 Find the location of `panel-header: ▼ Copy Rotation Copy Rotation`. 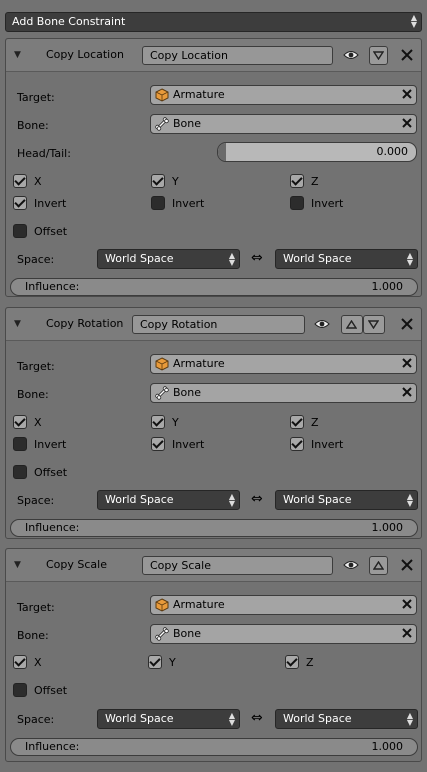

panel-header: ▼ Copy Rotation Copy Rotation is located at coordinates (213, 324).